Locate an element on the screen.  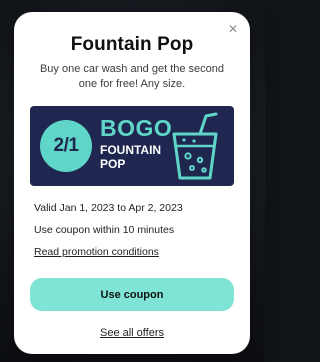
fountain-drink-icon is located at coordinates (195, 146).